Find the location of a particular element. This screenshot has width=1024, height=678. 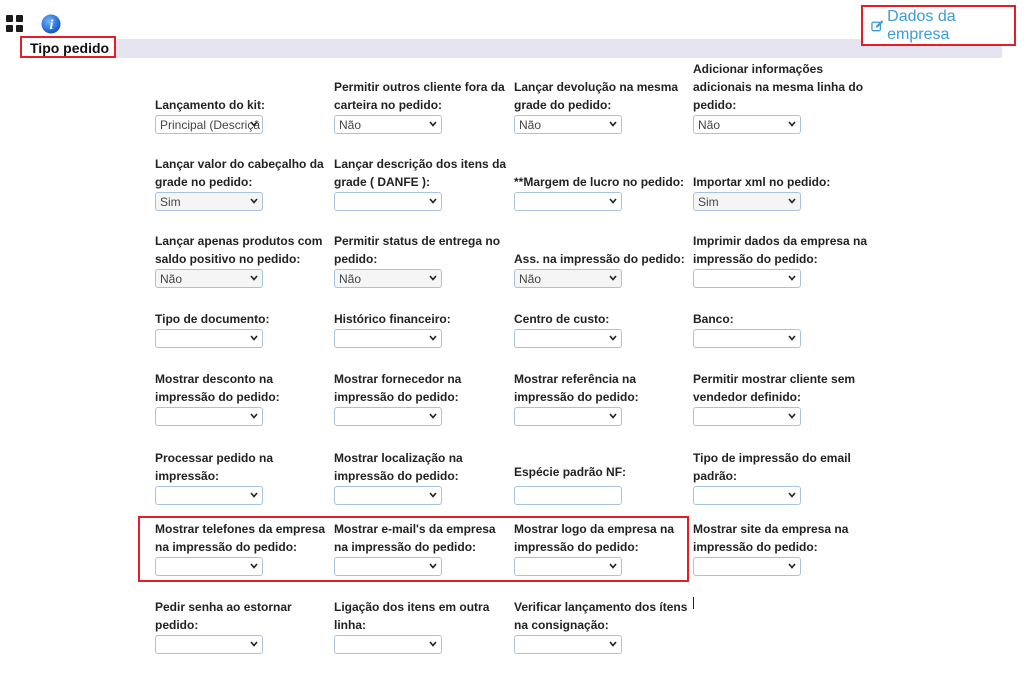

field-r2-c3: **Margem de lucro no pedido: is located at coordinates (603, 192).